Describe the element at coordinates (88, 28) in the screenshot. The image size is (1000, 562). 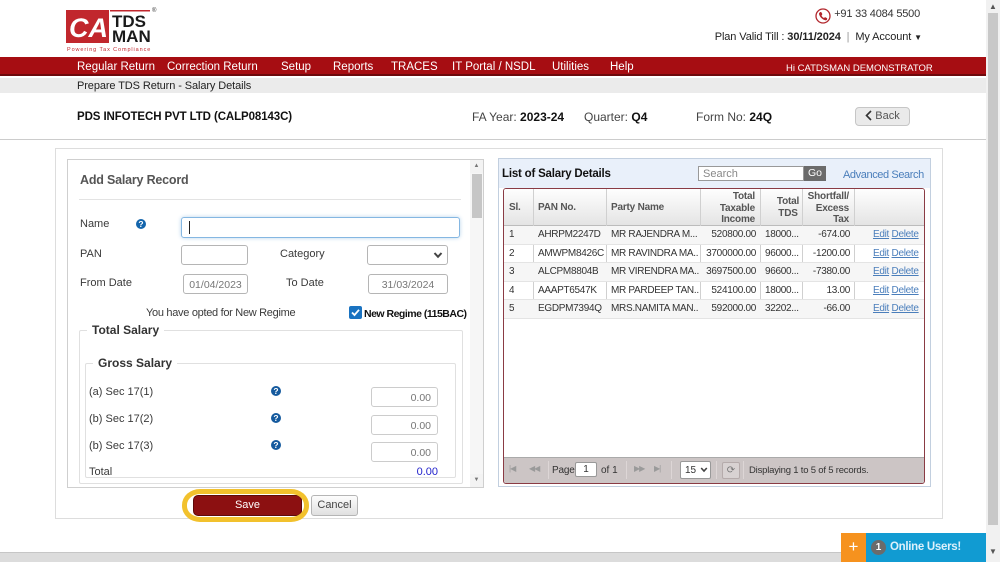
I see `svg-text: CA` at that location.